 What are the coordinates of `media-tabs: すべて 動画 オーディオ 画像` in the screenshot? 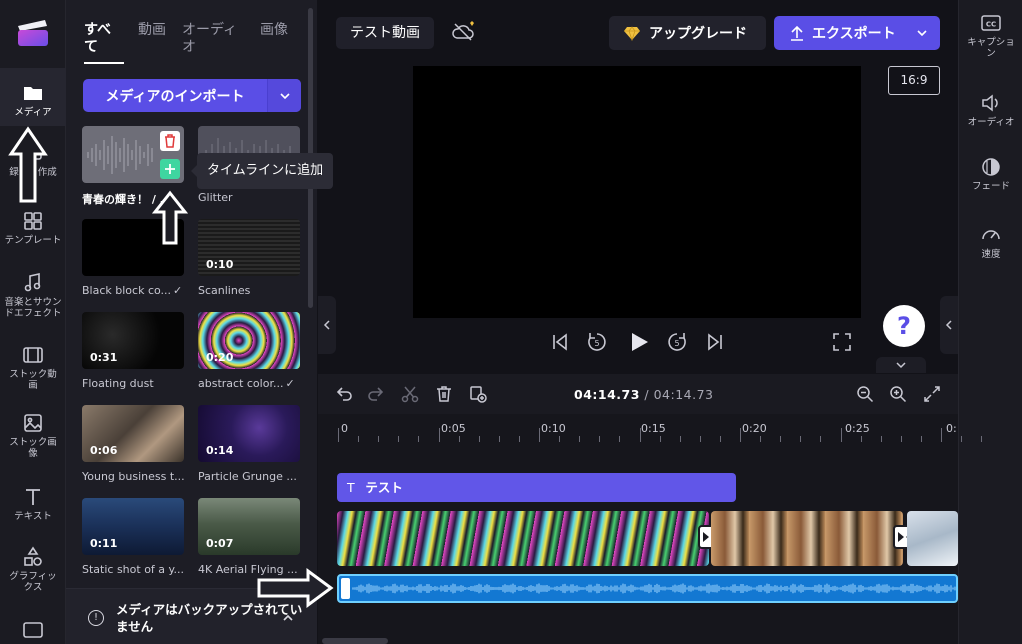 It's located at (194, 43).